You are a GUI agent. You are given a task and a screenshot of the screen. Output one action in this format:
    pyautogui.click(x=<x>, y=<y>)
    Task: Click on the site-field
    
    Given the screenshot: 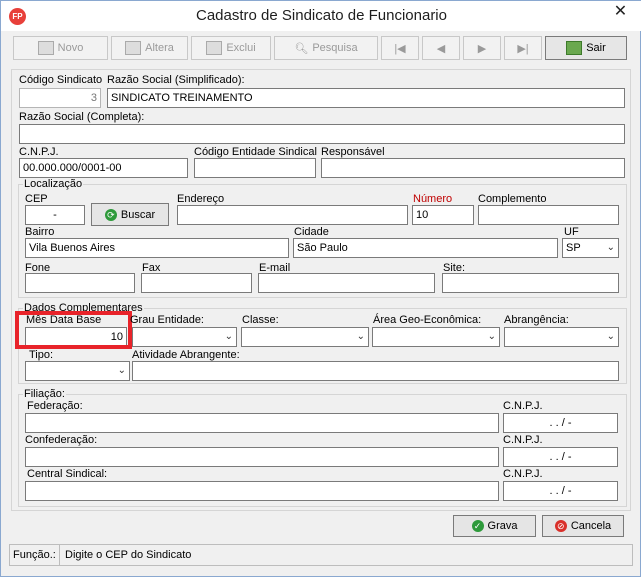 What is the action you would take?
    pyautogui.click(x=530, y=283)
    